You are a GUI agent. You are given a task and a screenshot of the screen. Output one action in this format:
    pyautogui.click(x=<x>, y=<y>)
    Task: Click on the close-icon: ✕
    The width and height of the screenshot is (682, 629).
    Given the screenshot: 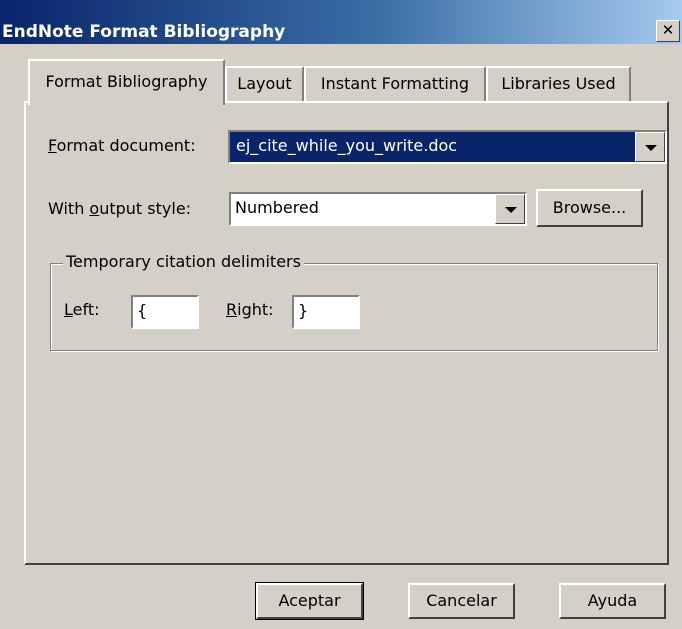 What is the action you would take?
    pyautogui.click(x=668, y=30)
    